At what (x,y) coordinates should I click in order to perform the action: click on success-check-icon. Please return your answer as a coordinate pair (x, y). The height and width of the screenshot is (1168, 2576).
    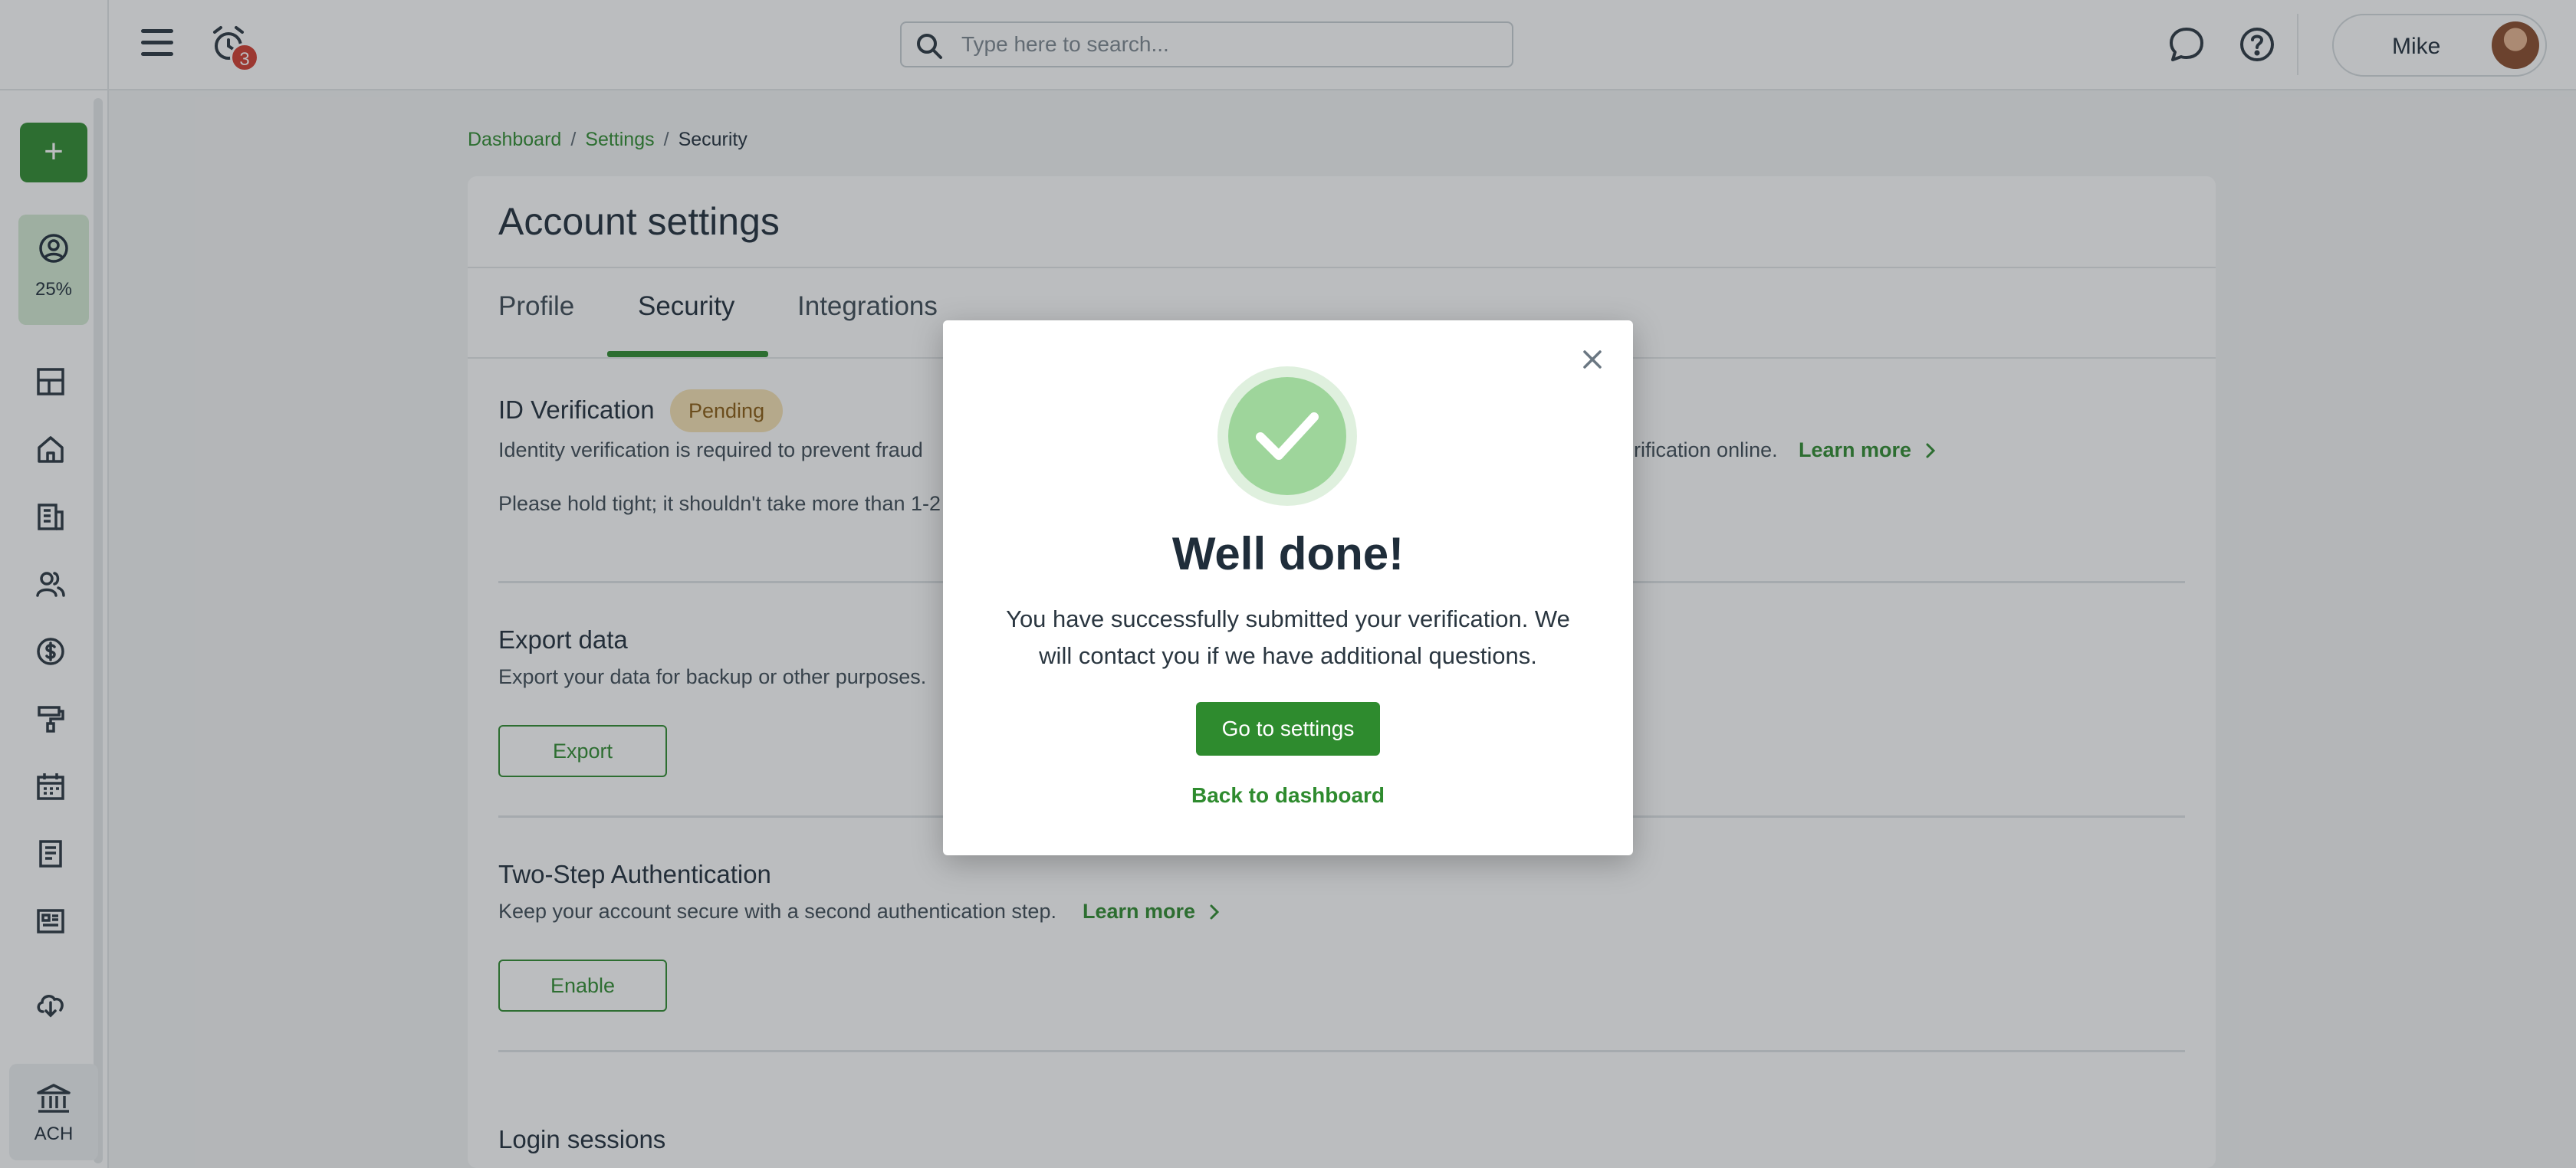
    Looking at the image, I should click on (1287, 436).